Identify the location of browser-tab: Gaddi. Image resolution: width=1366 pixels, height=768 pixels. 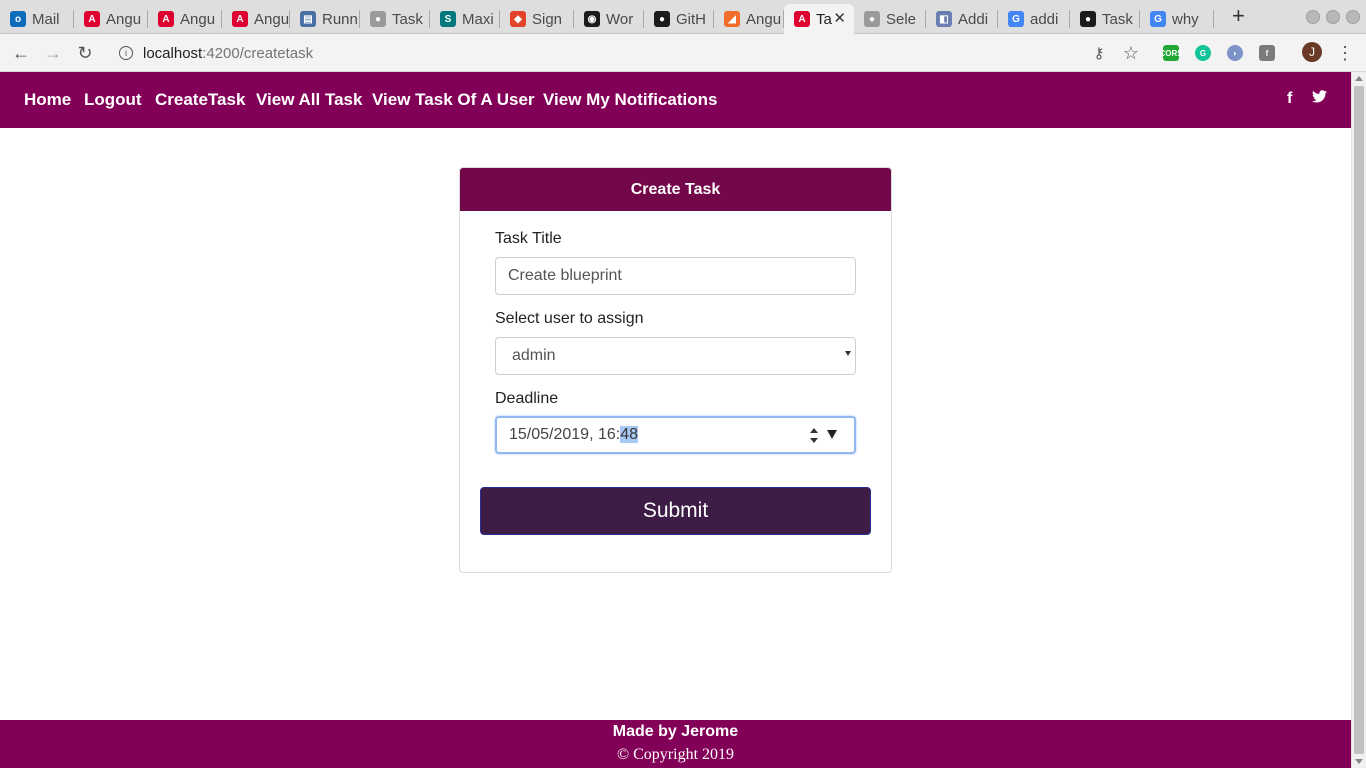
(1034, 19).